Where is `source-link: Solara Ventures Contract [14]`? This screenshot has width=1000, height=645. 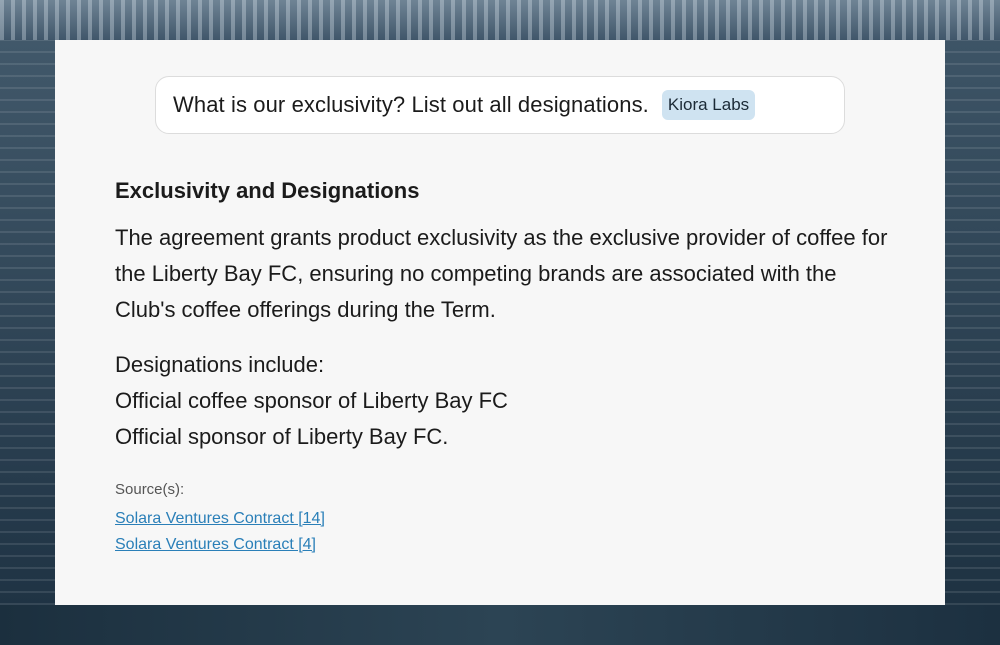 source-link: Solara Ventures Contract [14] is located at coordinates (220, 519).